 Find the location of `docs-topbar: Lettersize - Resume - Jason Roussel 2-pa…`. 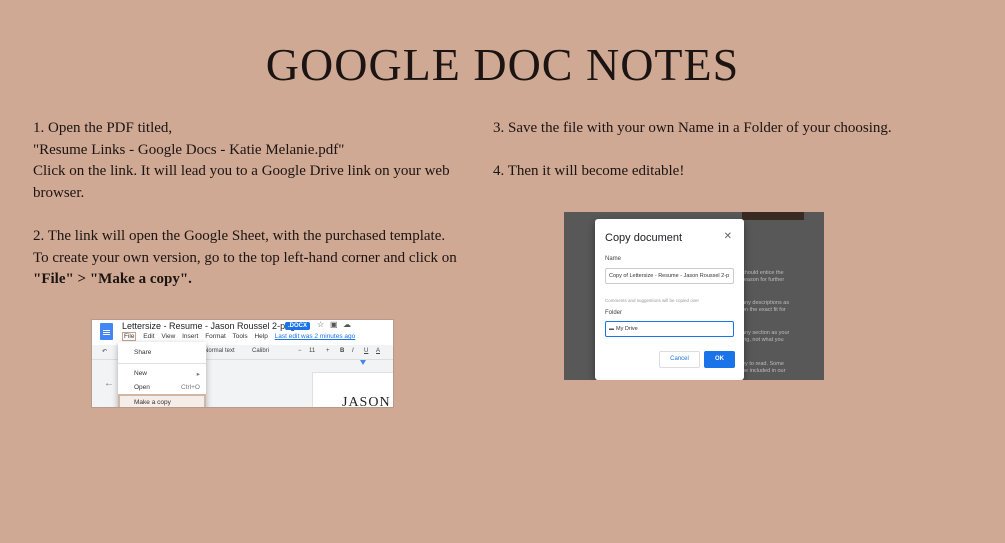

docs-topbar: Lettersize - Resume - Jason Roussel 2-pa… is located at coordinates (242, 332).